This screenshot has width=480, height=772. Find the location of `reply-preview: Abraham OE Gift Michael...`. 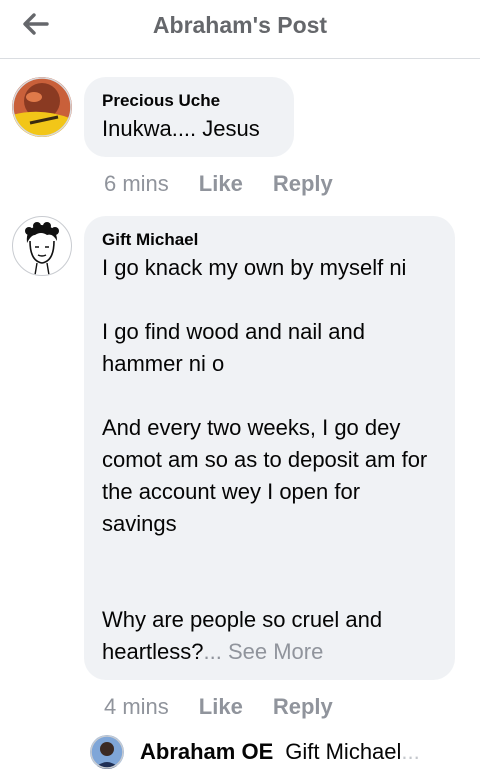

reply-preview: Abraham OE Gift Michael... is located at coordinates (280, 752).